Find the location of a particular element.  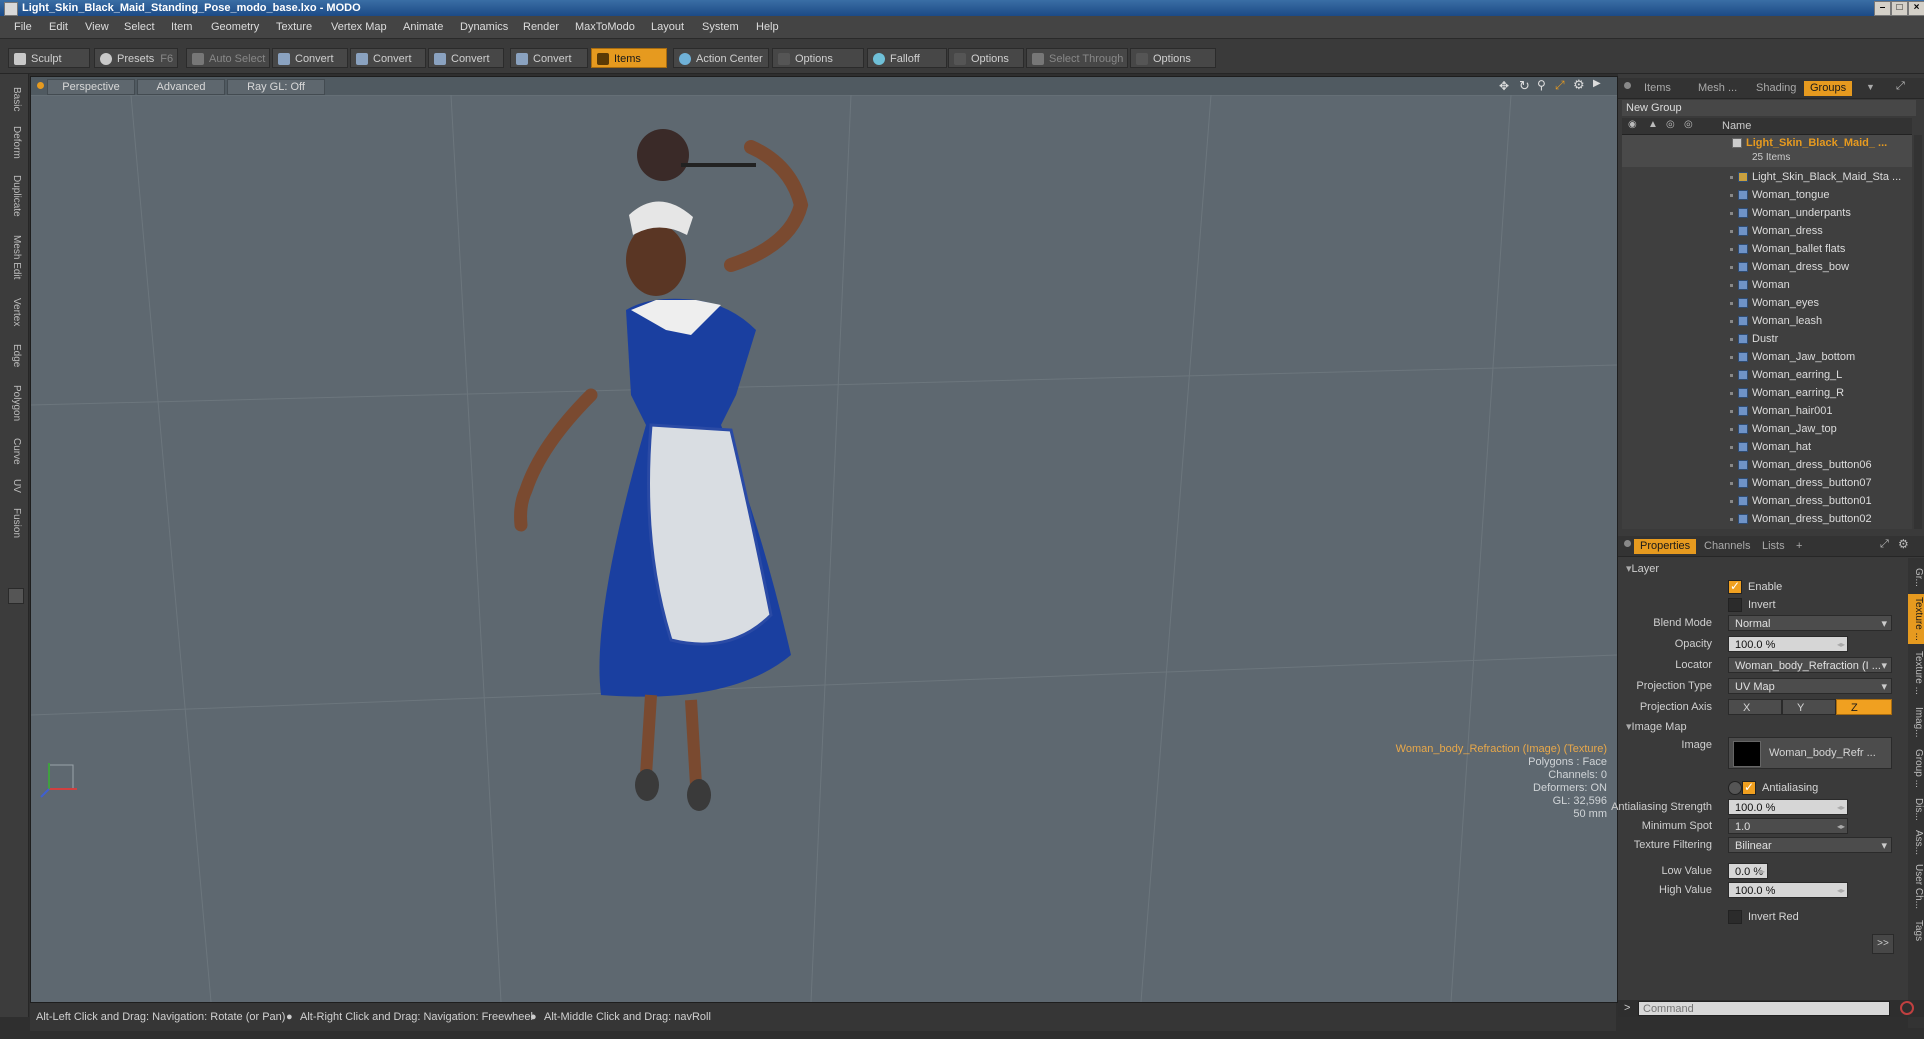

tab-edge: Edge is located at coordinates (14, 356).